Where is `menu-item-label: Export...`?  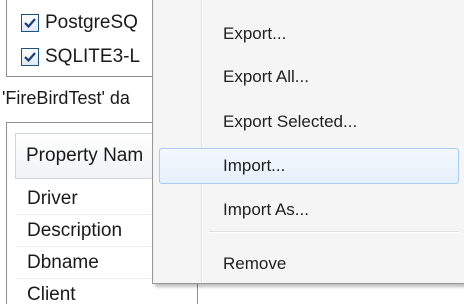 menu-item-label: Export... is located at coordinates (255, 33).